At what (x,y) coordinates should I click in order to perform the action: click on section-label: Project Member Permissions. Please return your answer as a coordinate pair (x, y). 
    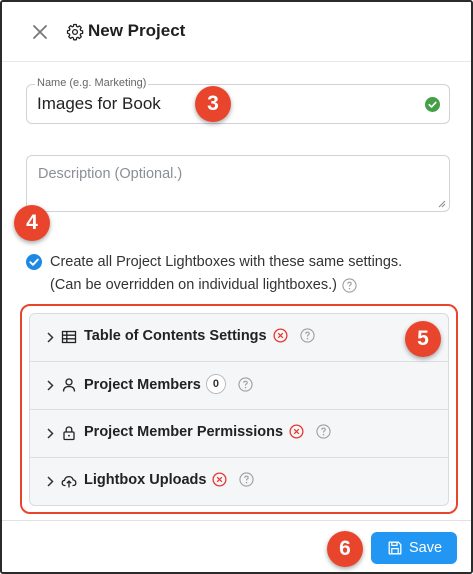
    Looking at the image, I should click on (184, 432).